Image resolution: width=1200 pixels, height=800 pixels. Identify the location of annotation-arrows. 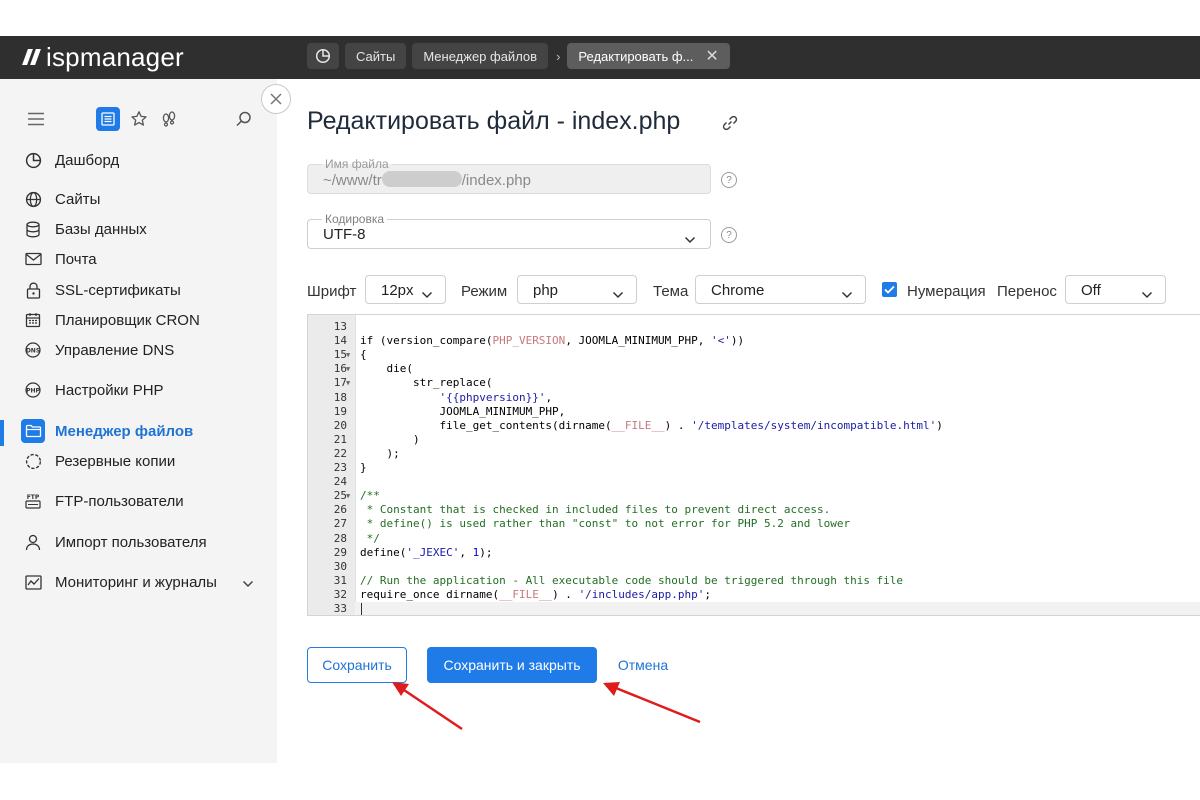
(546, 706).